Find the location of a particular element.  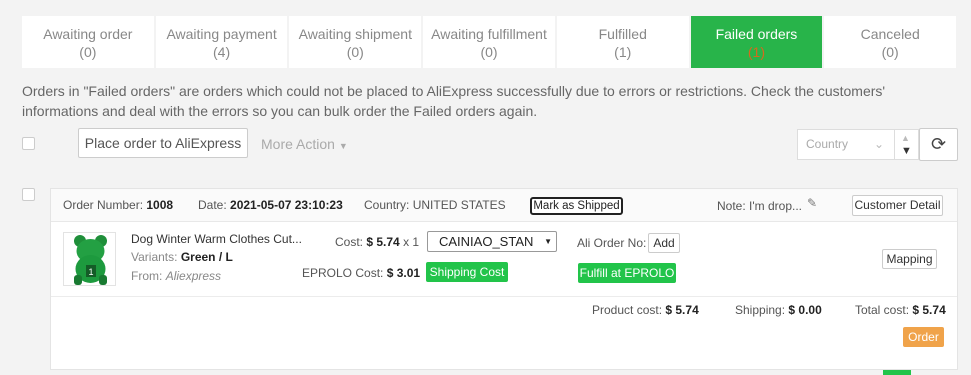

product-source: From: Aliexpress is located at coordinates (176, 276).